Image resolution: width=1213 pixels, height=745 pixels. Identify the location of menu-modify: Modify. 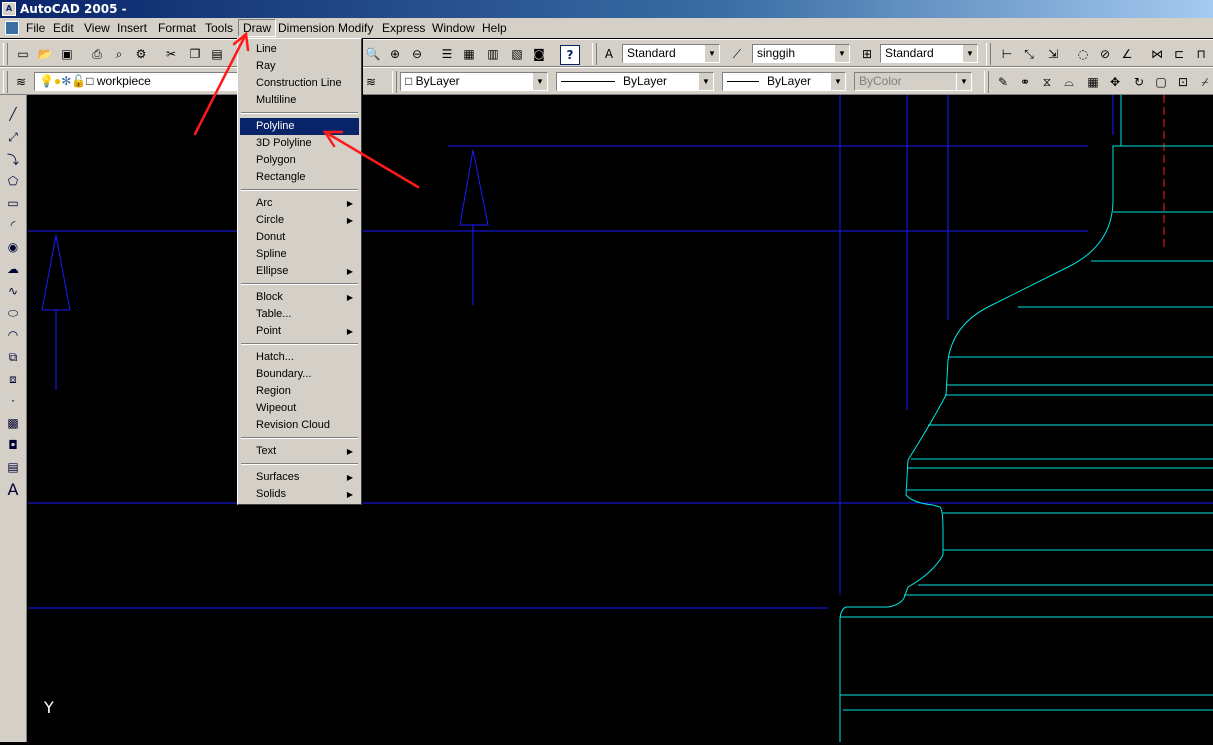
(355, 28).